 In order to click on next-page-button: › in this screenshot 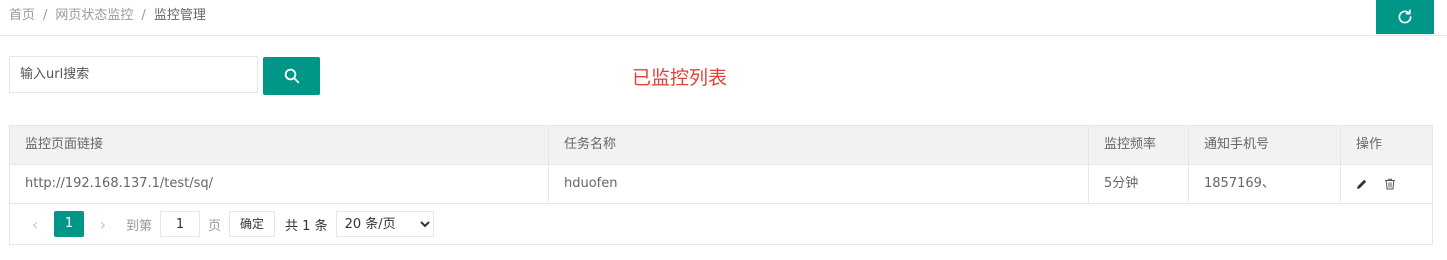, I will do `click(103, 224)`.